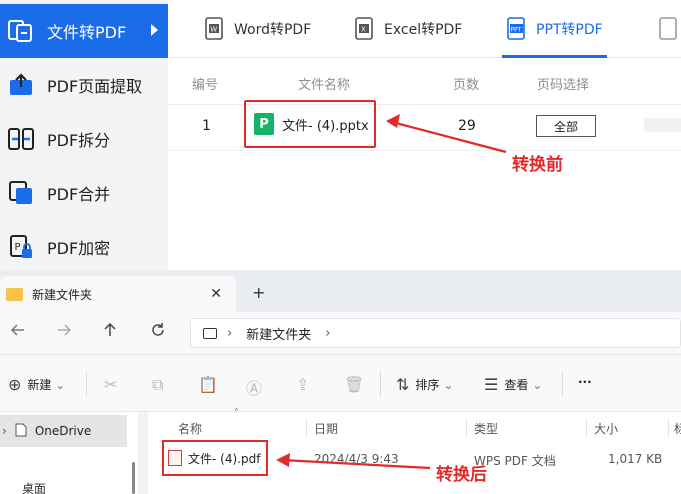 The height and width of the screenshot is (494, 681). I want to click on svg-text: PPT, so click(516, 30).